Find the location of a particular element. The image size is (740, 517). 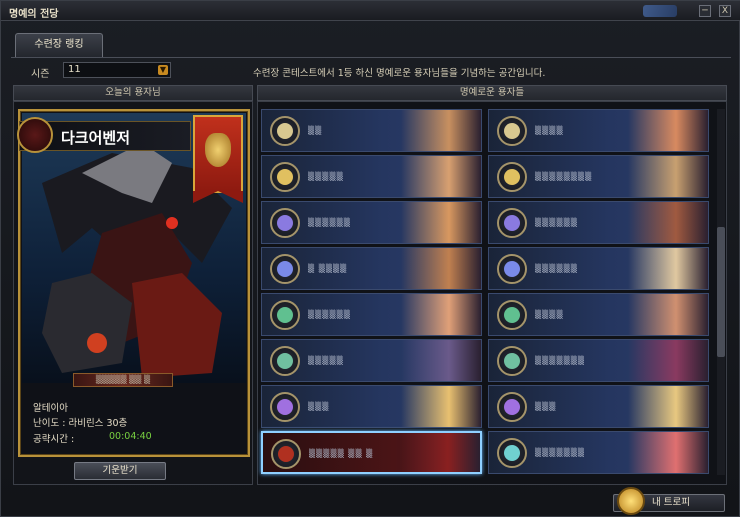

page-subtitle: 수련장 콘테스트에서 1등 하신 명예로운 용자님들을 기념하는 공간입니다. is located at coordinates (399, 73).